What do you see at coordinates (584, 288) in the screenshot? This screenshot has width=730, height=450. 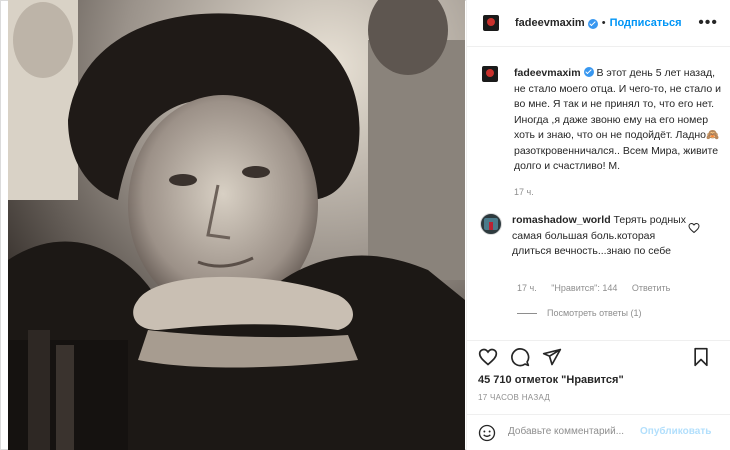 I see `comment-likes-count: "Нравится": 144` at bounding box center [584, 288].